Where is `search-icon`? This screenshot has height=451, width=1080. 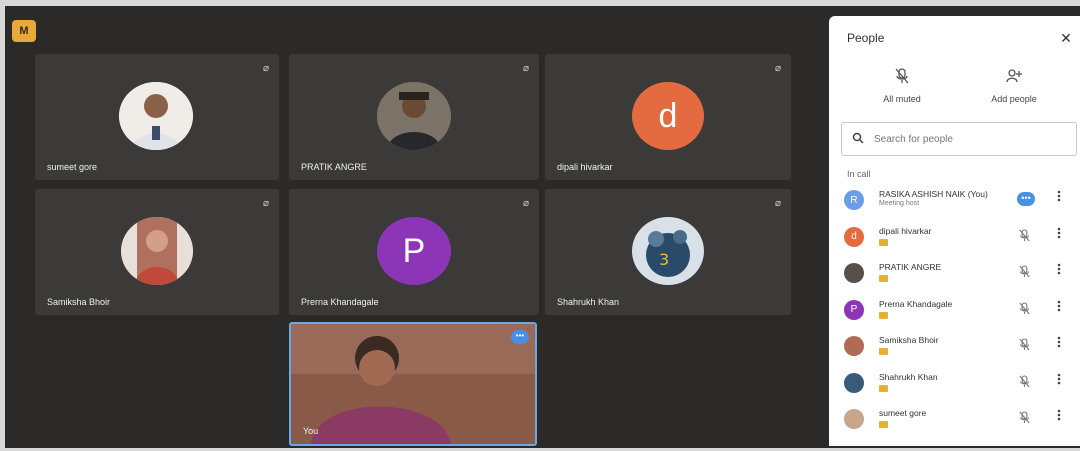
search-icon is located at coordinates (858, 139).